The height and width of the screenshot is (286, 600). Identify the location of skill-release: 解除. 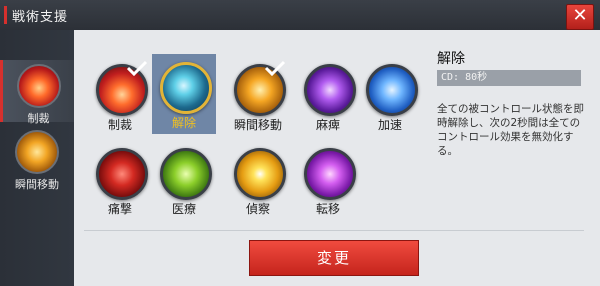
(184, 94).